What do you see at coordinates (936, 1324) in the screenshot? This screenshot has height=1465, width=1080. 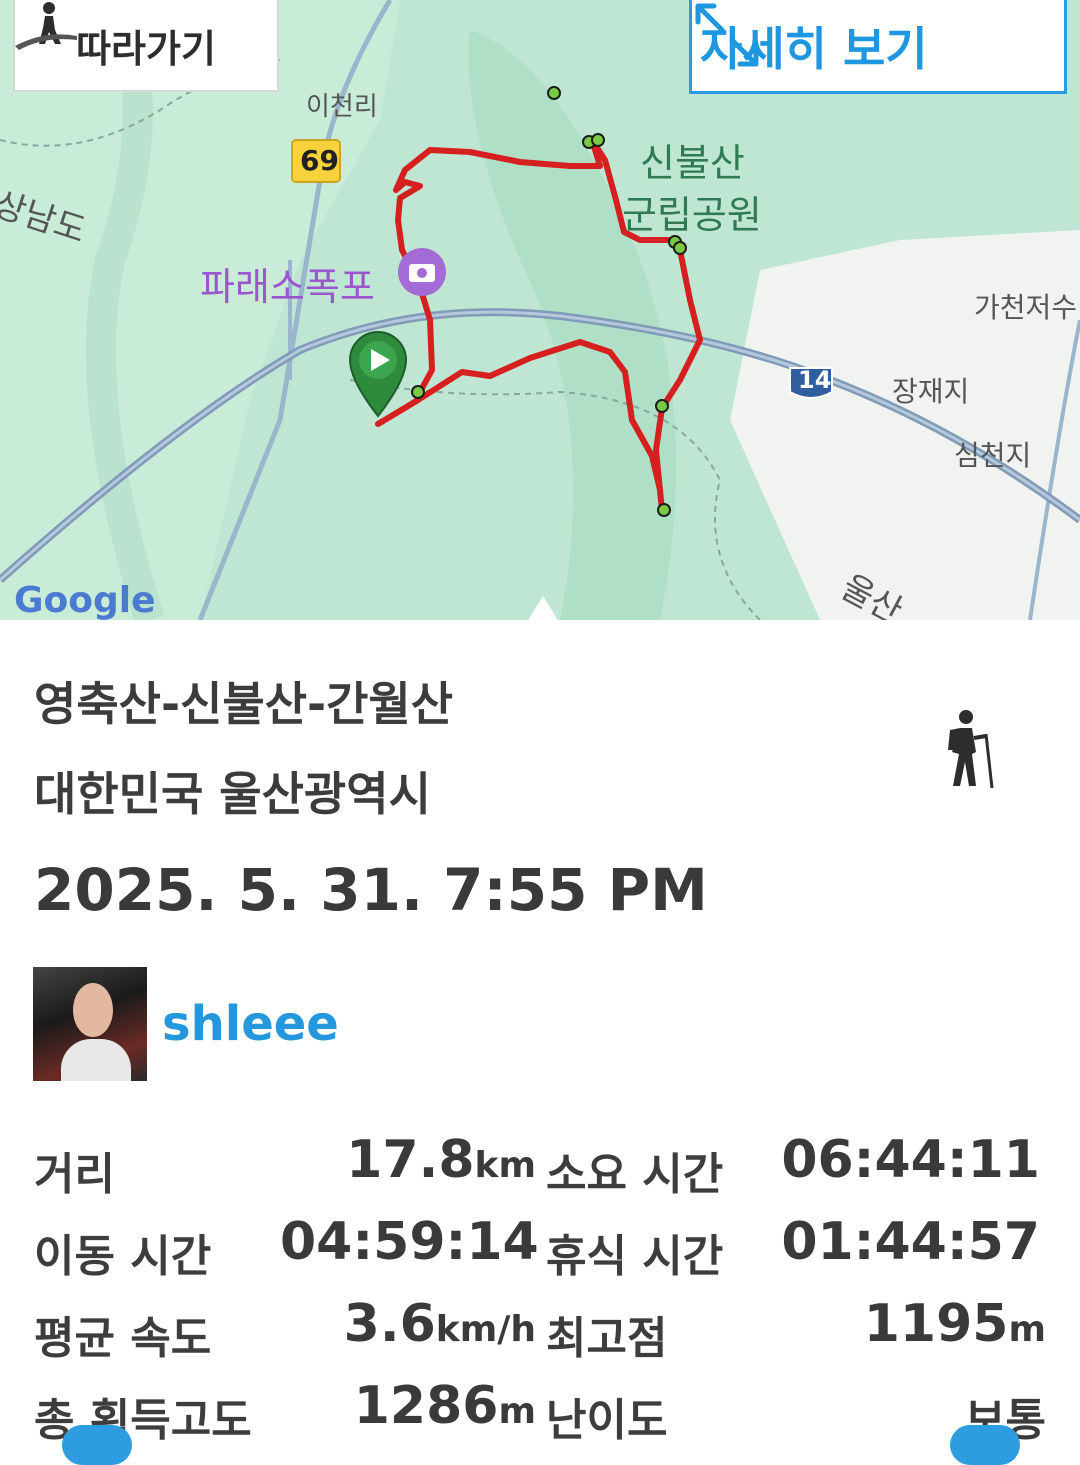 I see `peak-number: 1195` at bounding box center [936, 1324].